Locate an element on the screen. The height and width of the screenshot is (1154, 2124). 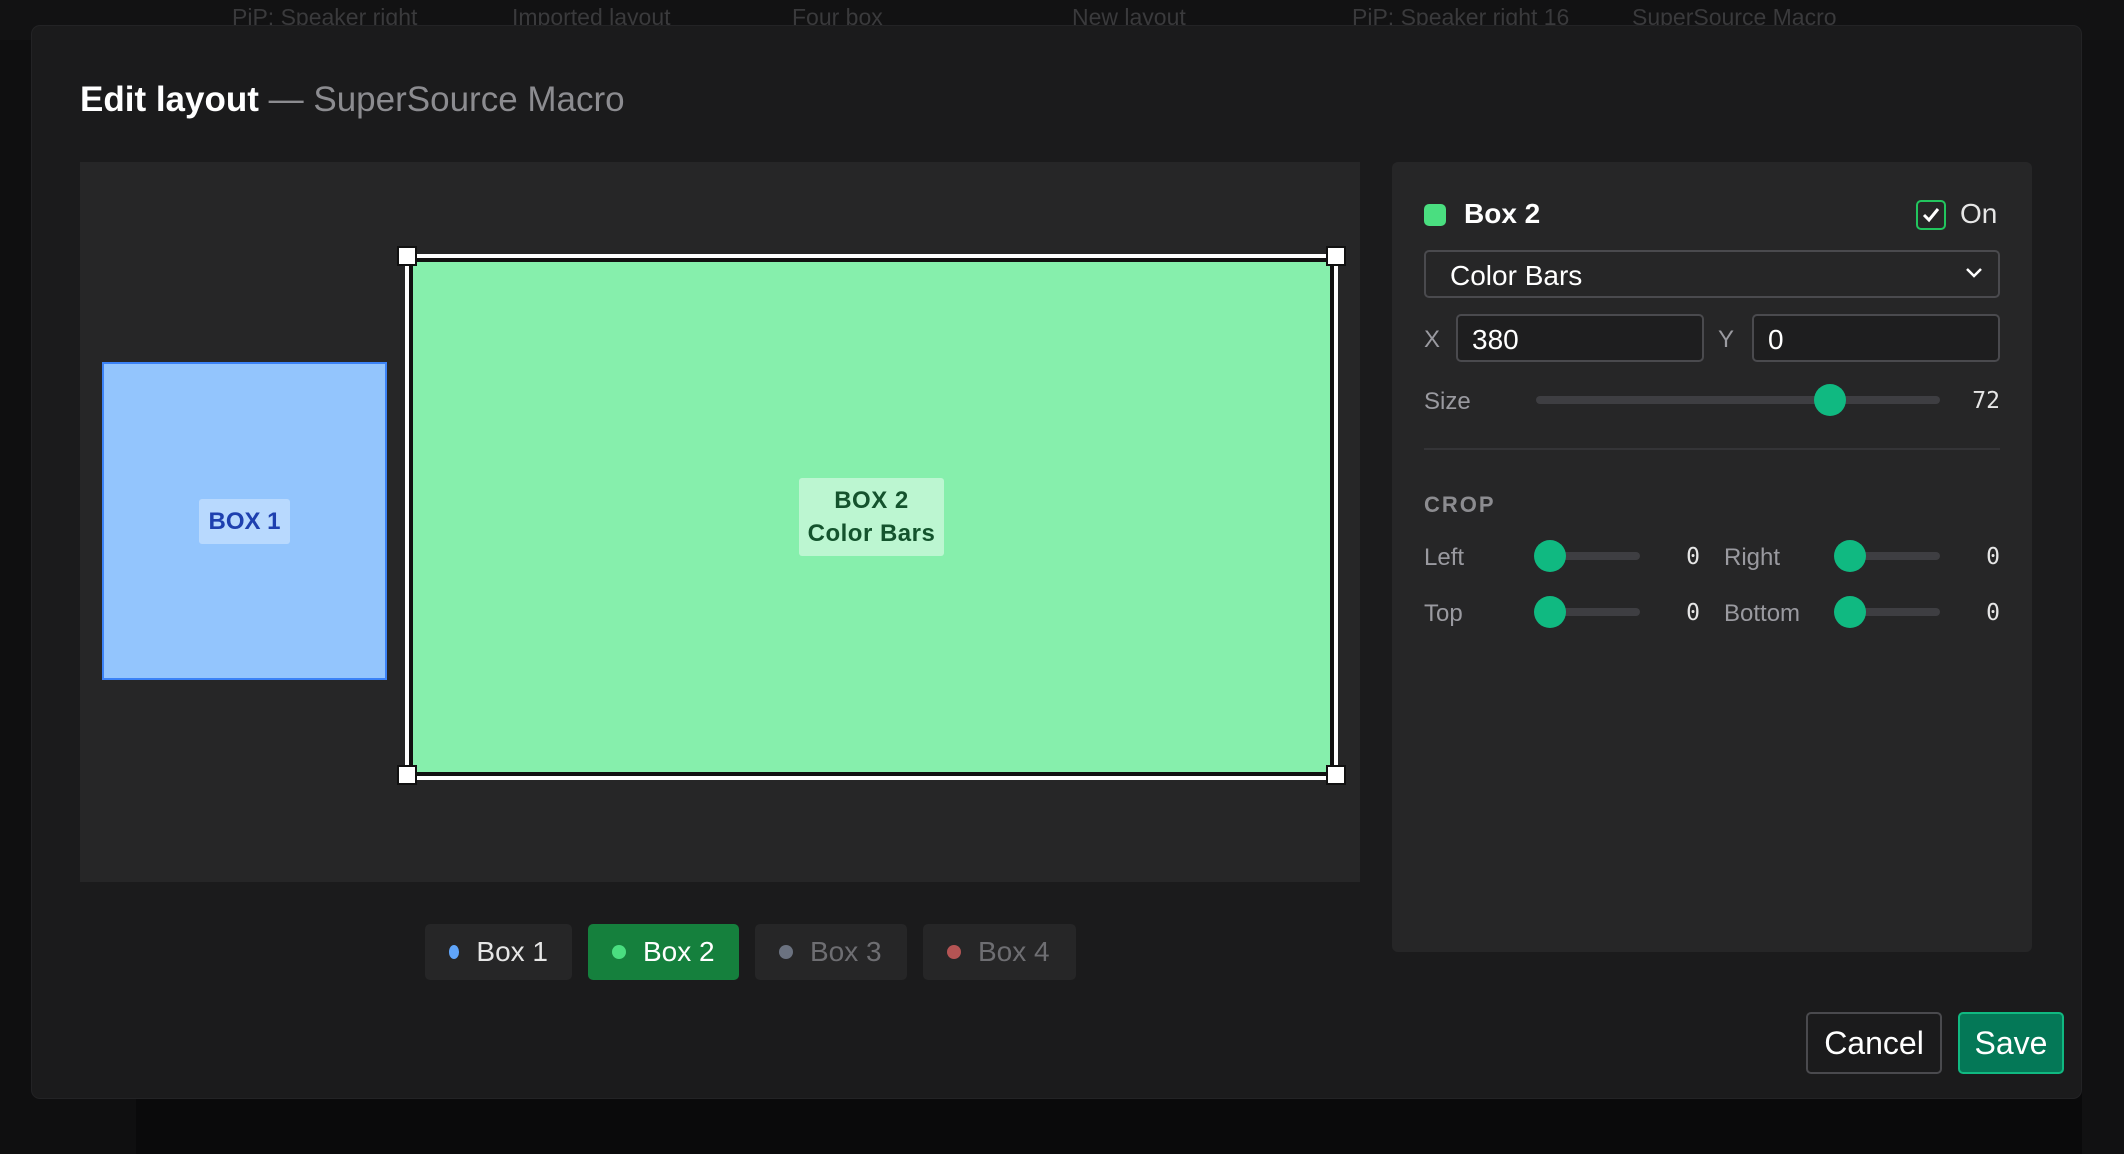
box-tab-1: Box 1 is located at coordinates (498, 952).